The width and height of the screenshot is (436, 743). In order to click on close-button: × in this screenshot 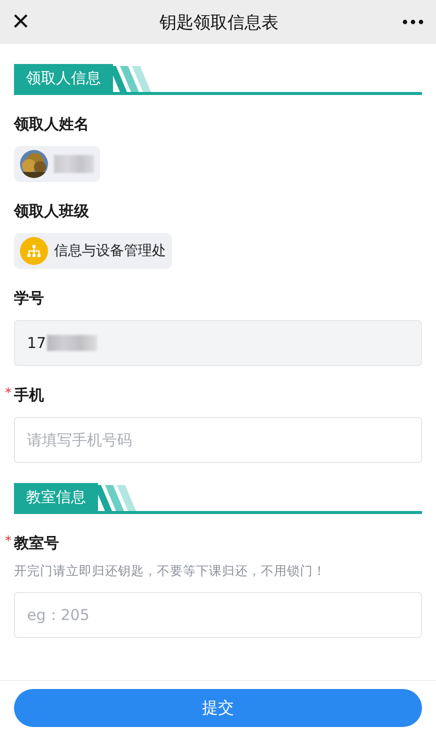, I will do `click(21, 22)`.